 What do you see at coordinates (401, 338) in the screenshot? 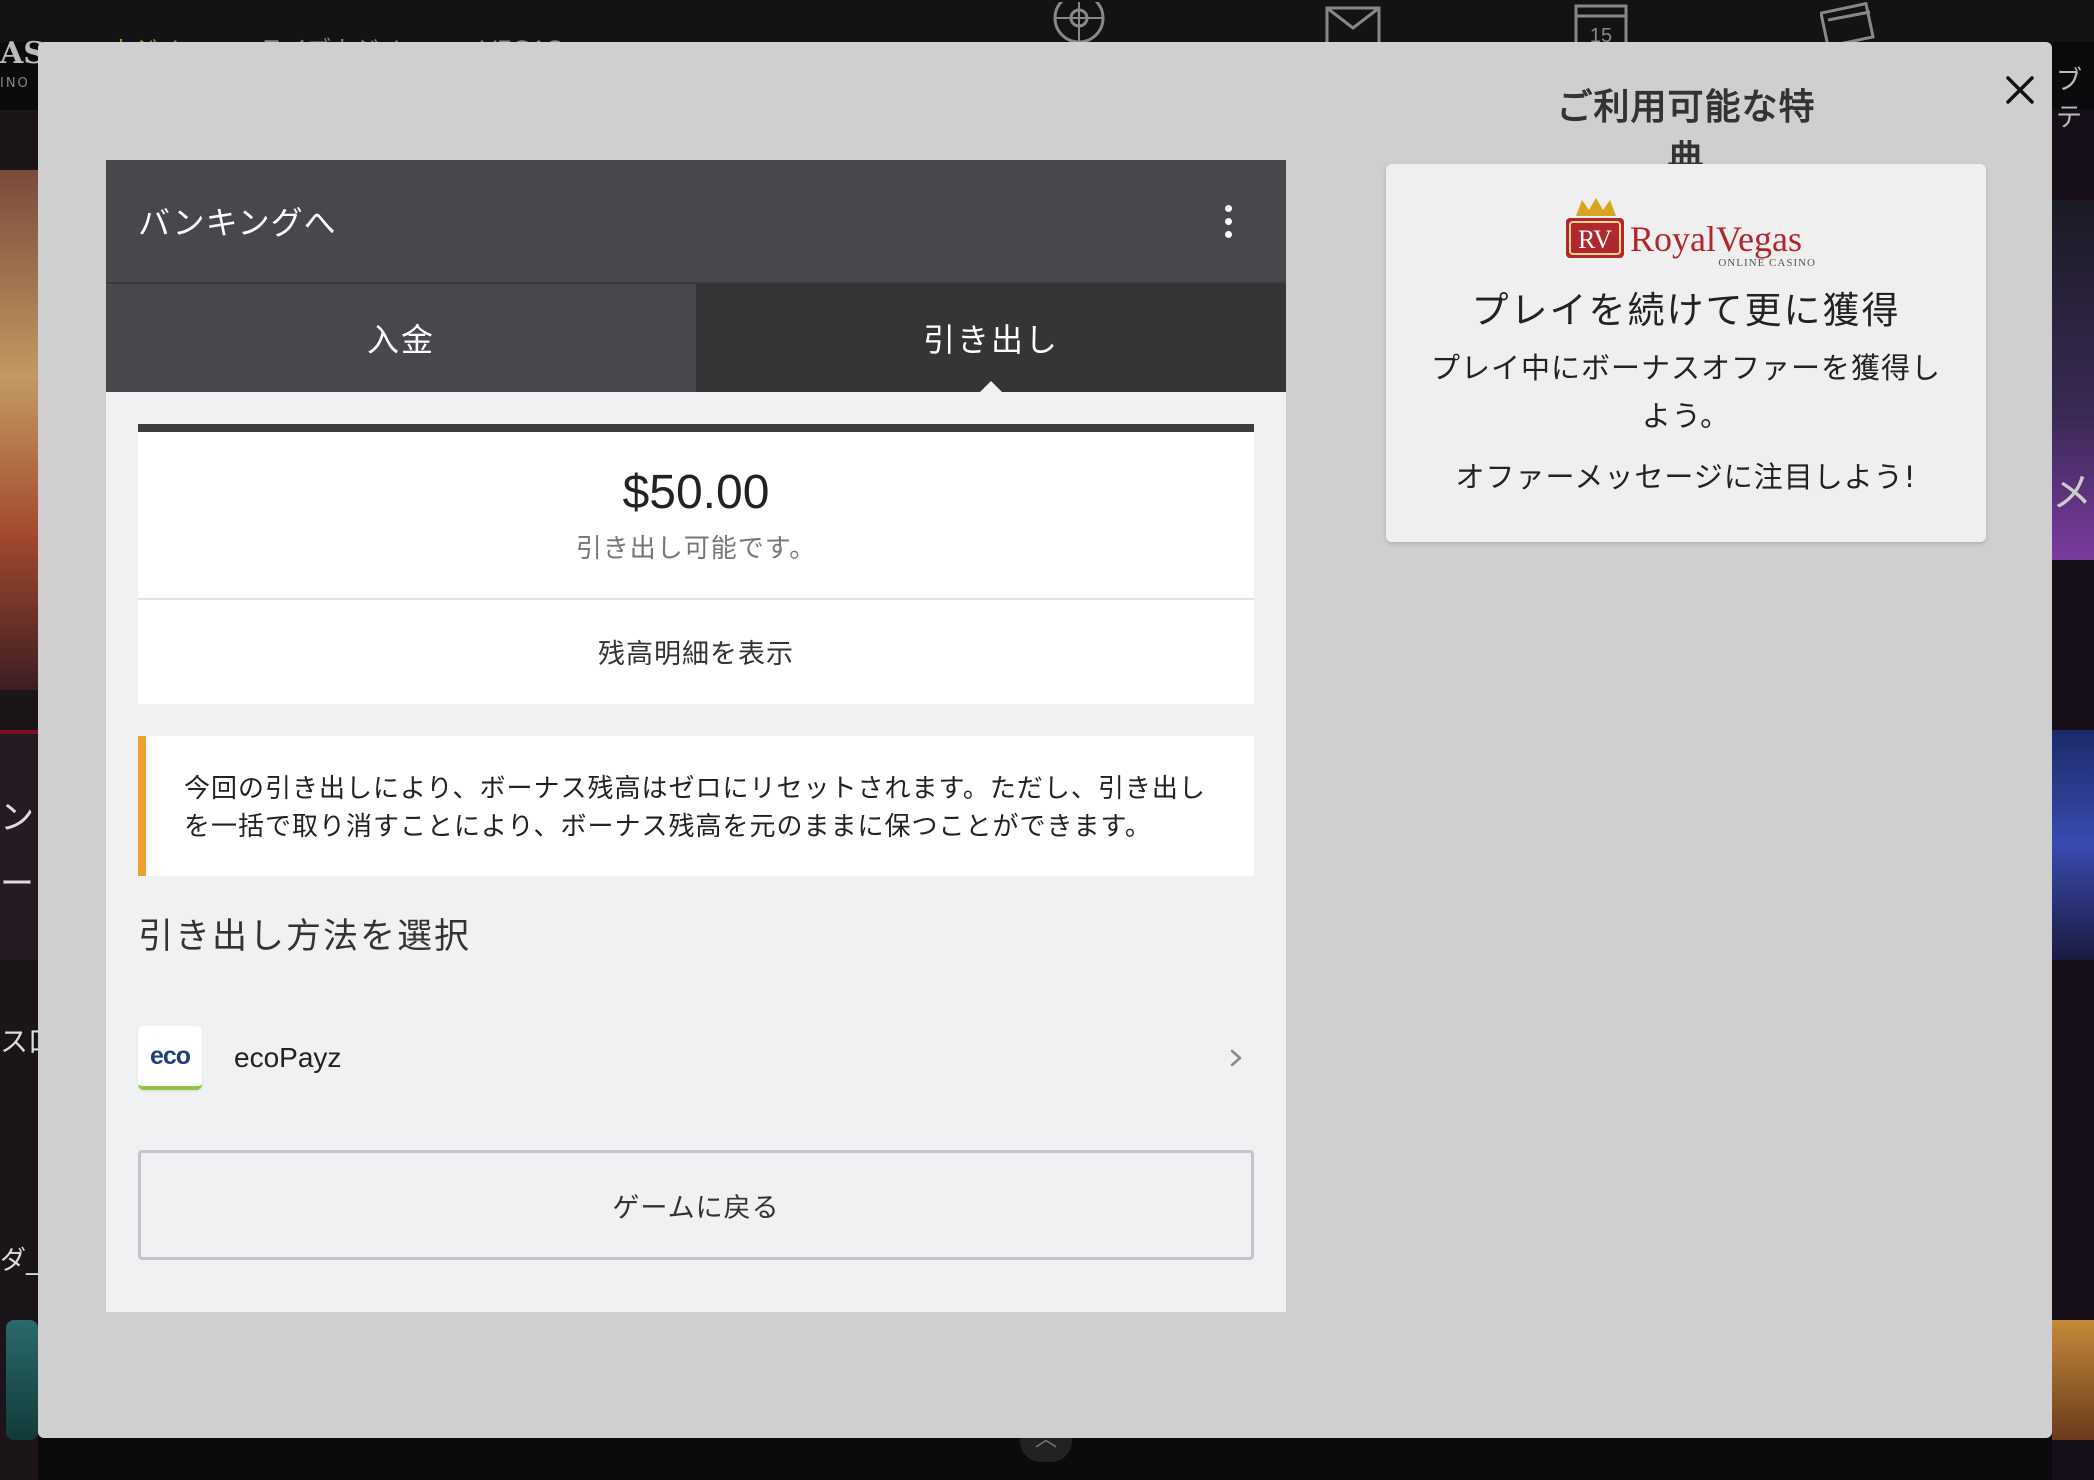
I see `tab-deposit: 入金` at bounding box center [401, 338].